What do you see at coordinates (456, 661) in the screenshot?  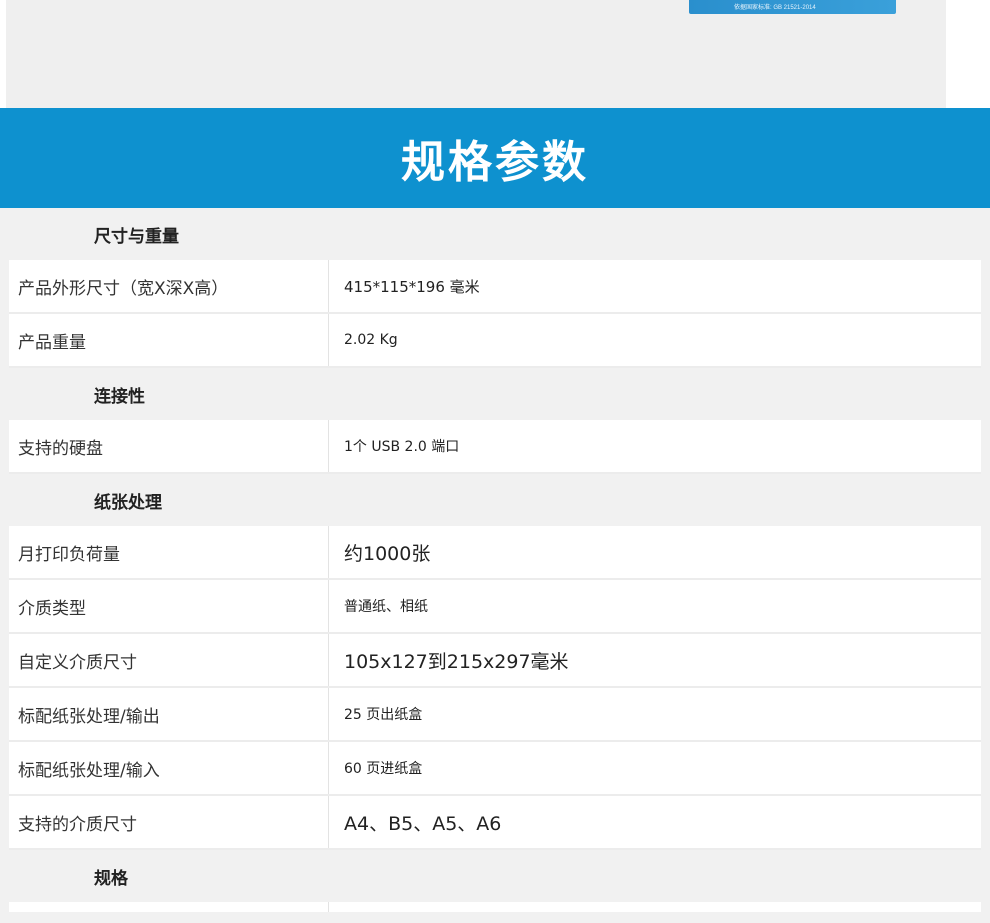 I see `row-value: 105x127到215x297毫米` at bounding box center [456, 661].